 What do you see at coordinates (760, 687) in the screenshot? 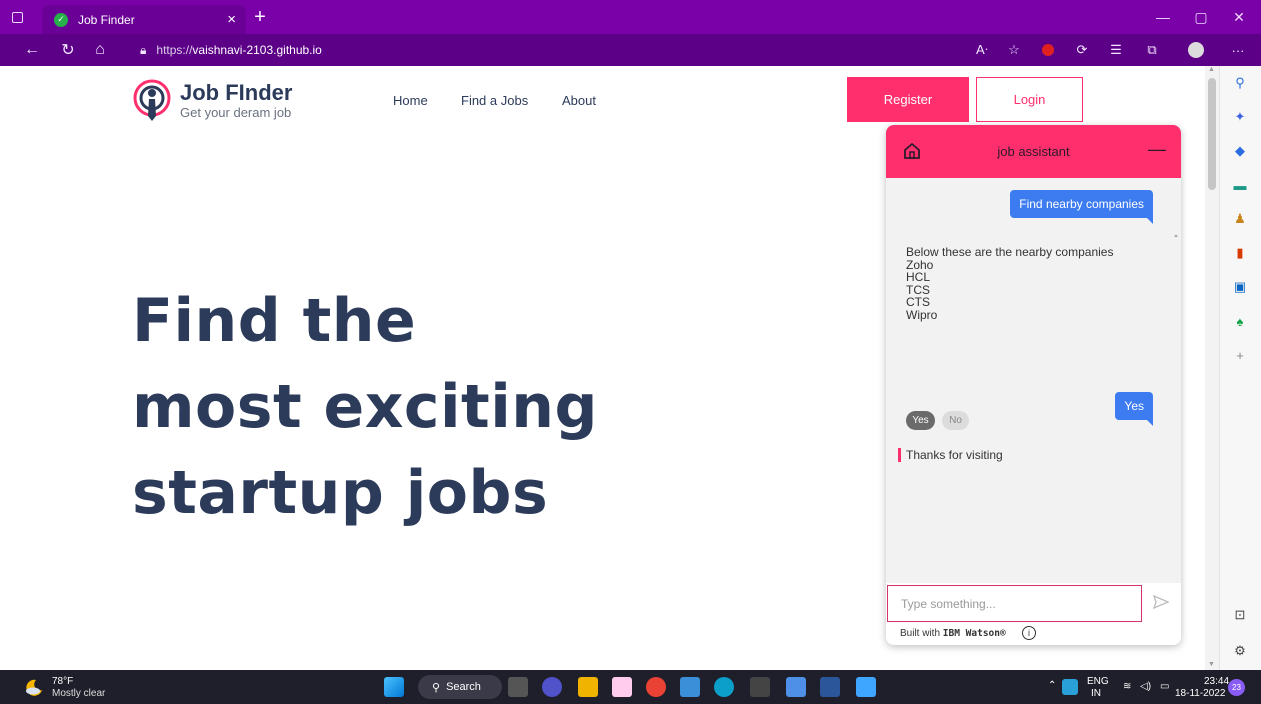
I see `terminal-icon` at bounding box center [760, 687].